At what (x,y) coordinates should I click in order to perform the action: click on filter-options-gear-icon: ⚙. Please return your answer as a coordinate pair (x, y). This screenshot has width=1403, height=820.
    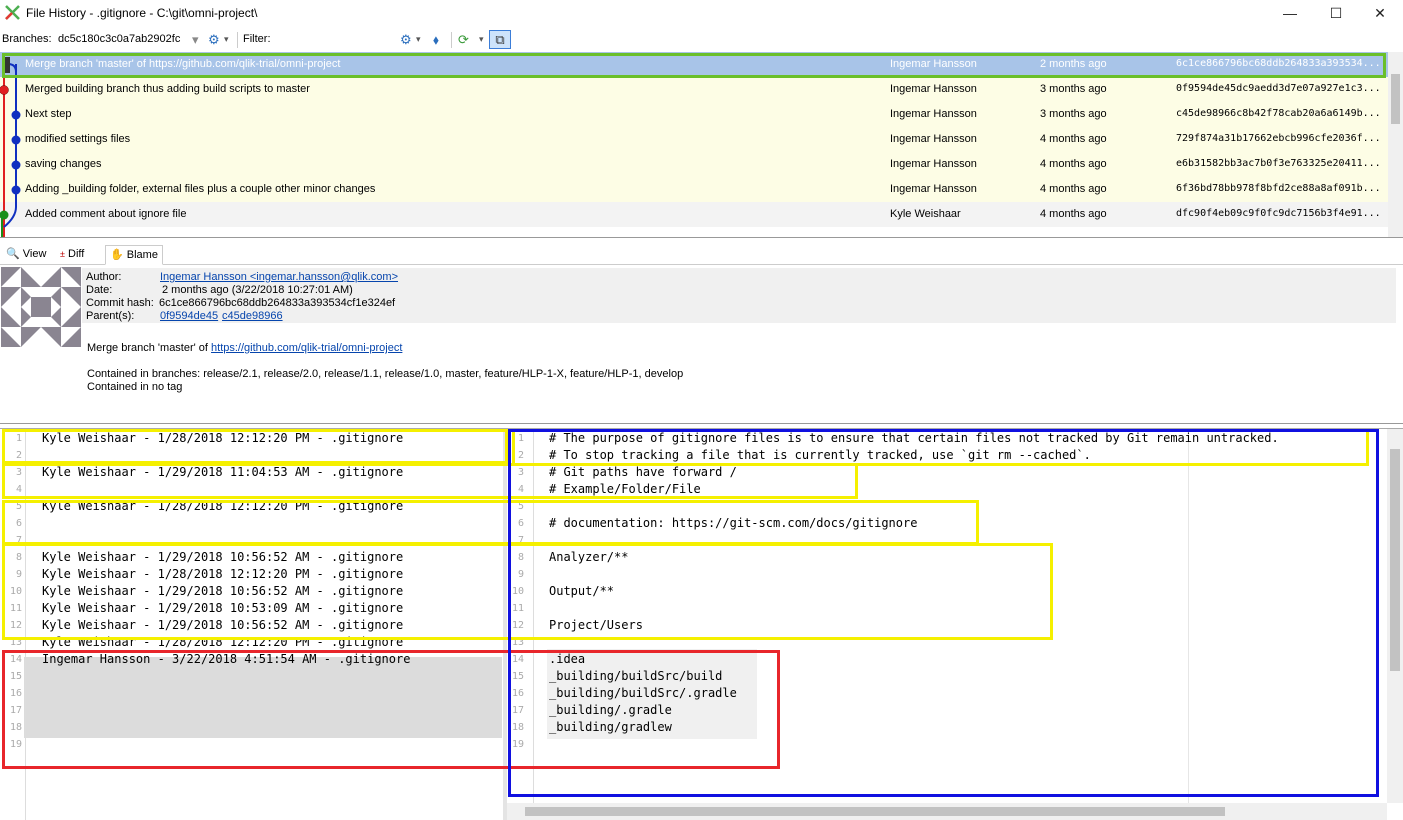
    Looking at the image, I should click on (406, 39).